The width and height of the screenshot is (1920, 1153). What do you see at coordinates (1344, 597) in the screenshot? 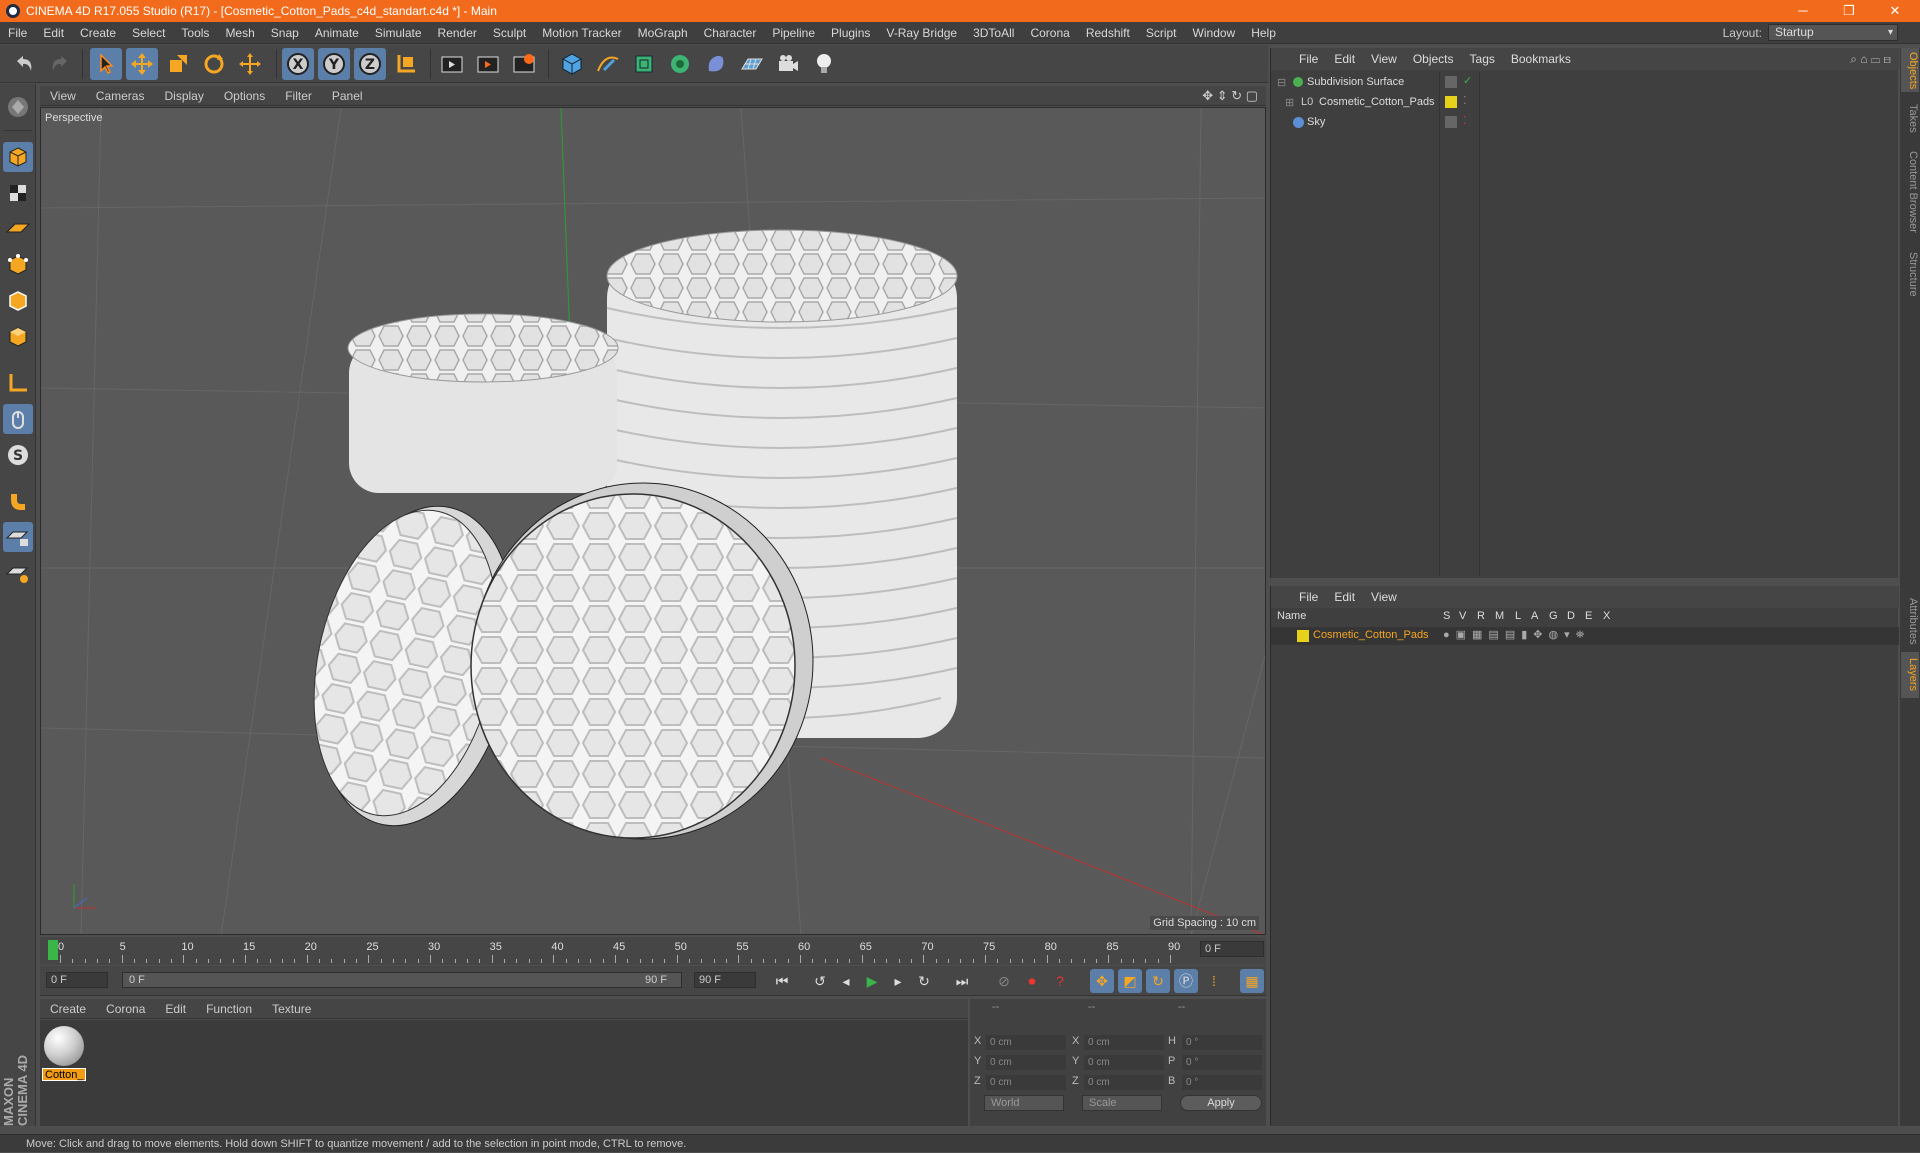
I see `layermgr-menu-edit: Edit` at bounding box center [1344, 597].